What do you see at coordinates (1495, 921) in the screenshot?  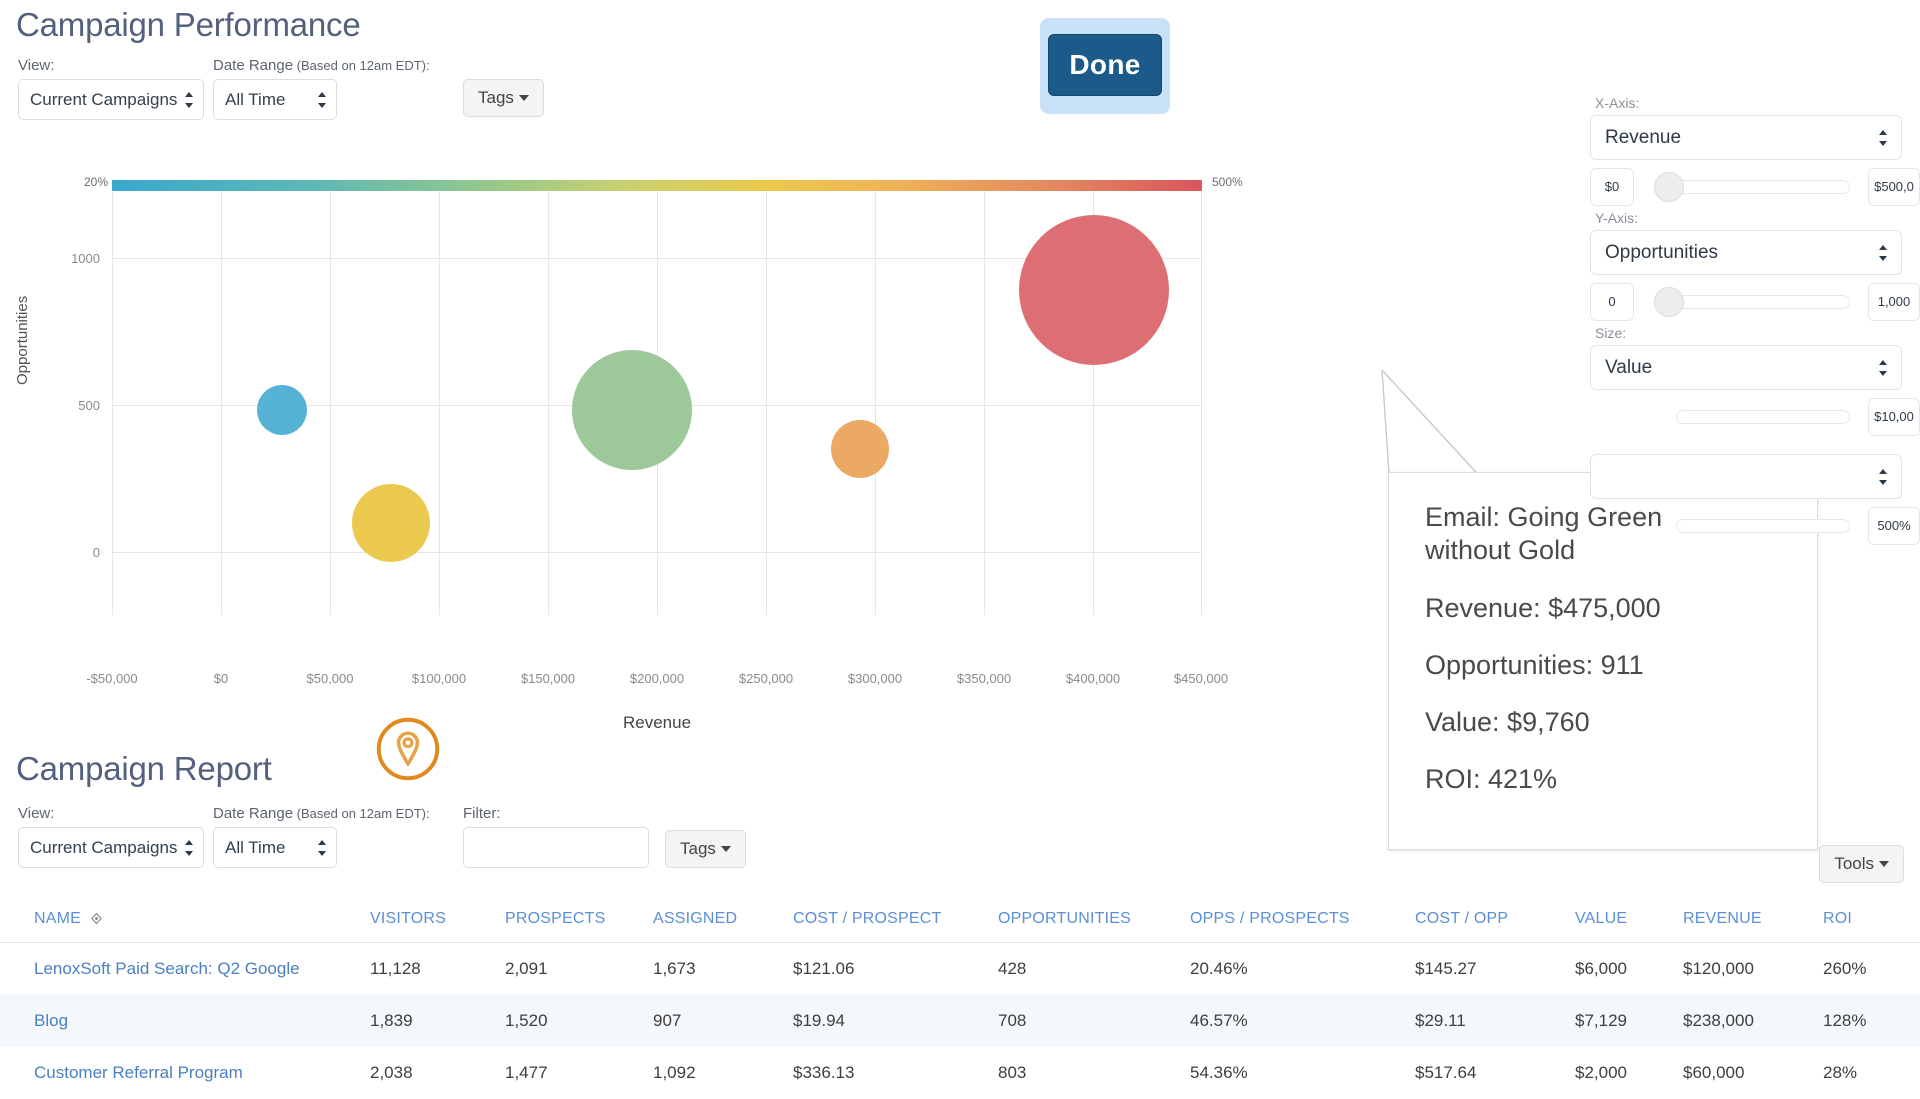 I see `column-header-cost-per-opp: COST / OPP` at bounding box center [1495, 921].